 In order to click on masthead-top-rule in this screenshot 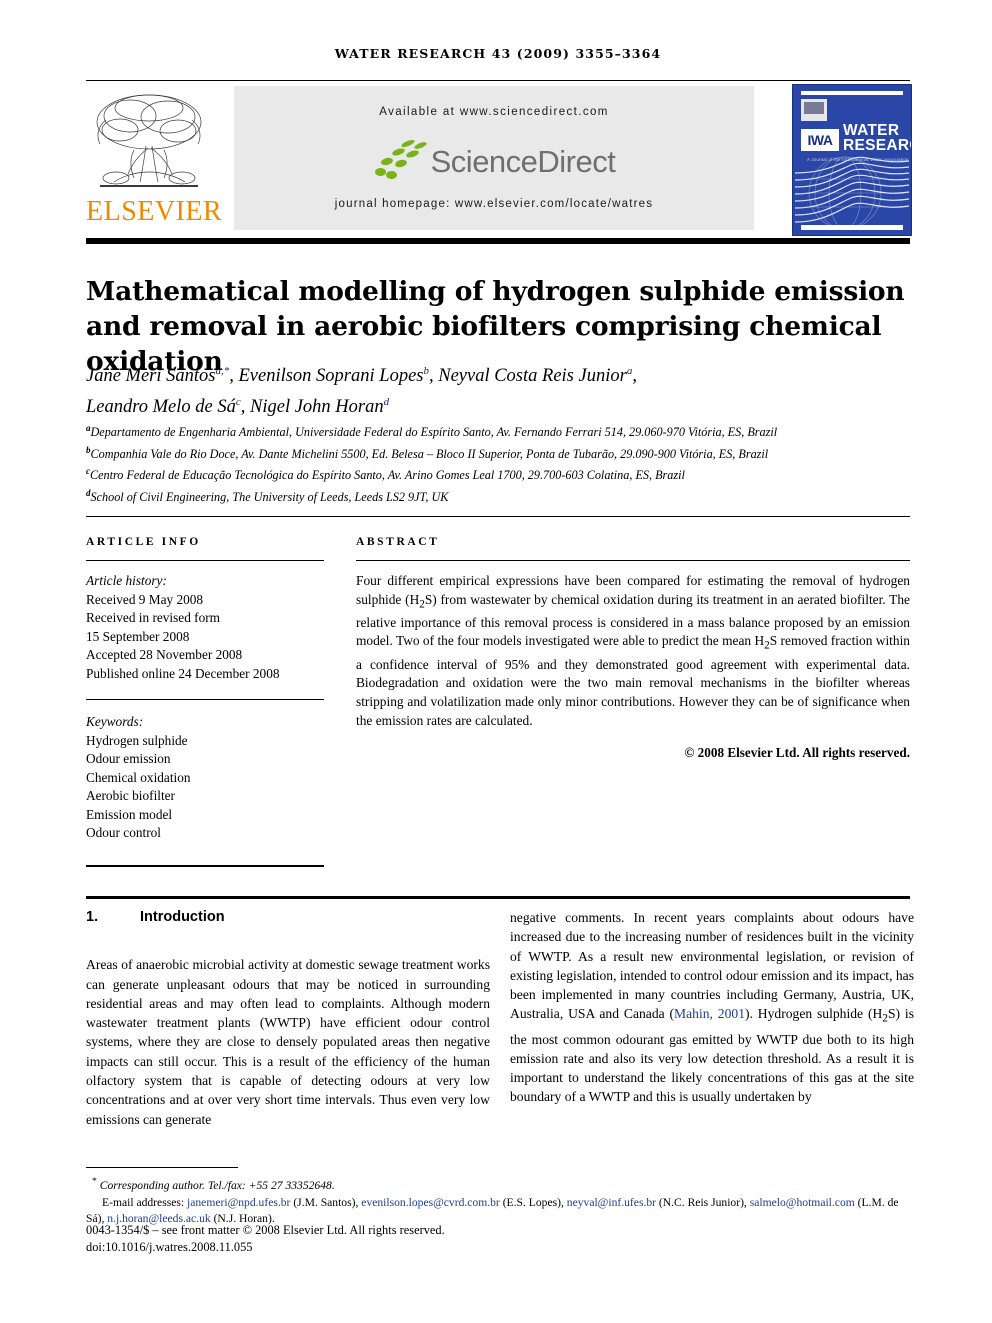, I will do `click(498, 80)`.